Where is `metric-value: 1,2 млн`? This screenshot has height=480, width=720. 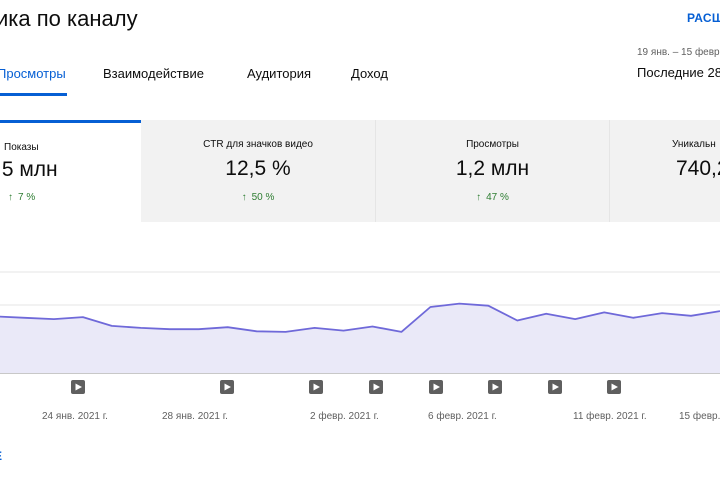 metric-value: 1,2 млн is located at coordinates (492, 168).